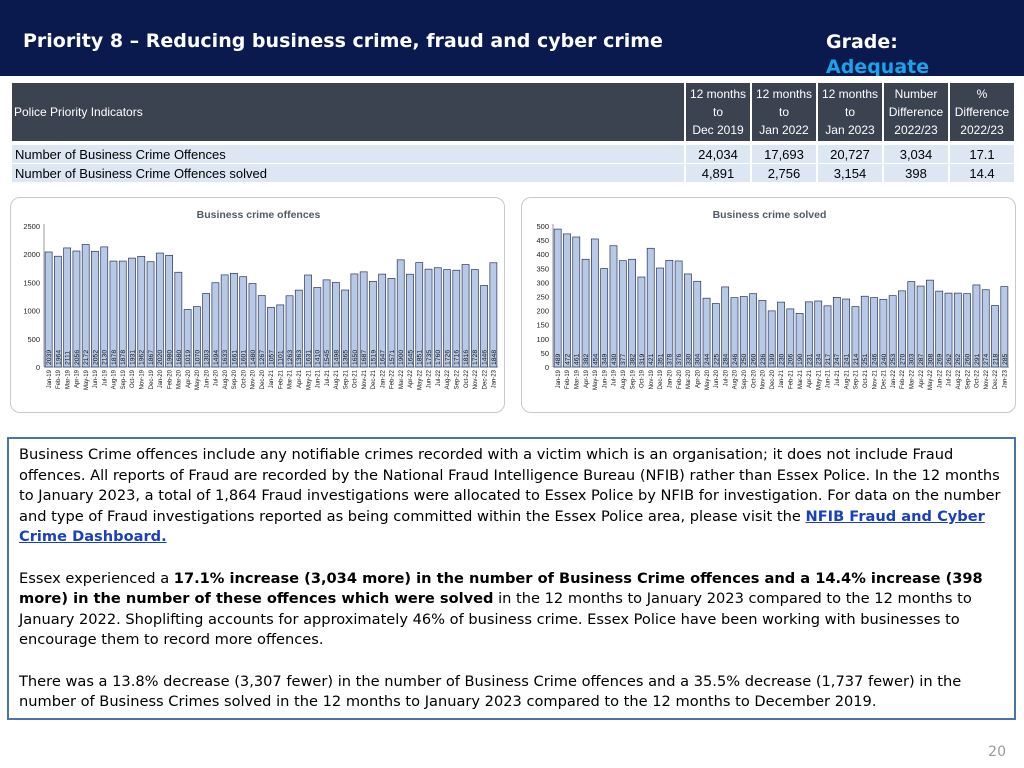 The image size is (1024, 768). What do you see at coordinates (949, 359) in the screenshot?
I see `data-label: 262` at bounding box center [949, 359].